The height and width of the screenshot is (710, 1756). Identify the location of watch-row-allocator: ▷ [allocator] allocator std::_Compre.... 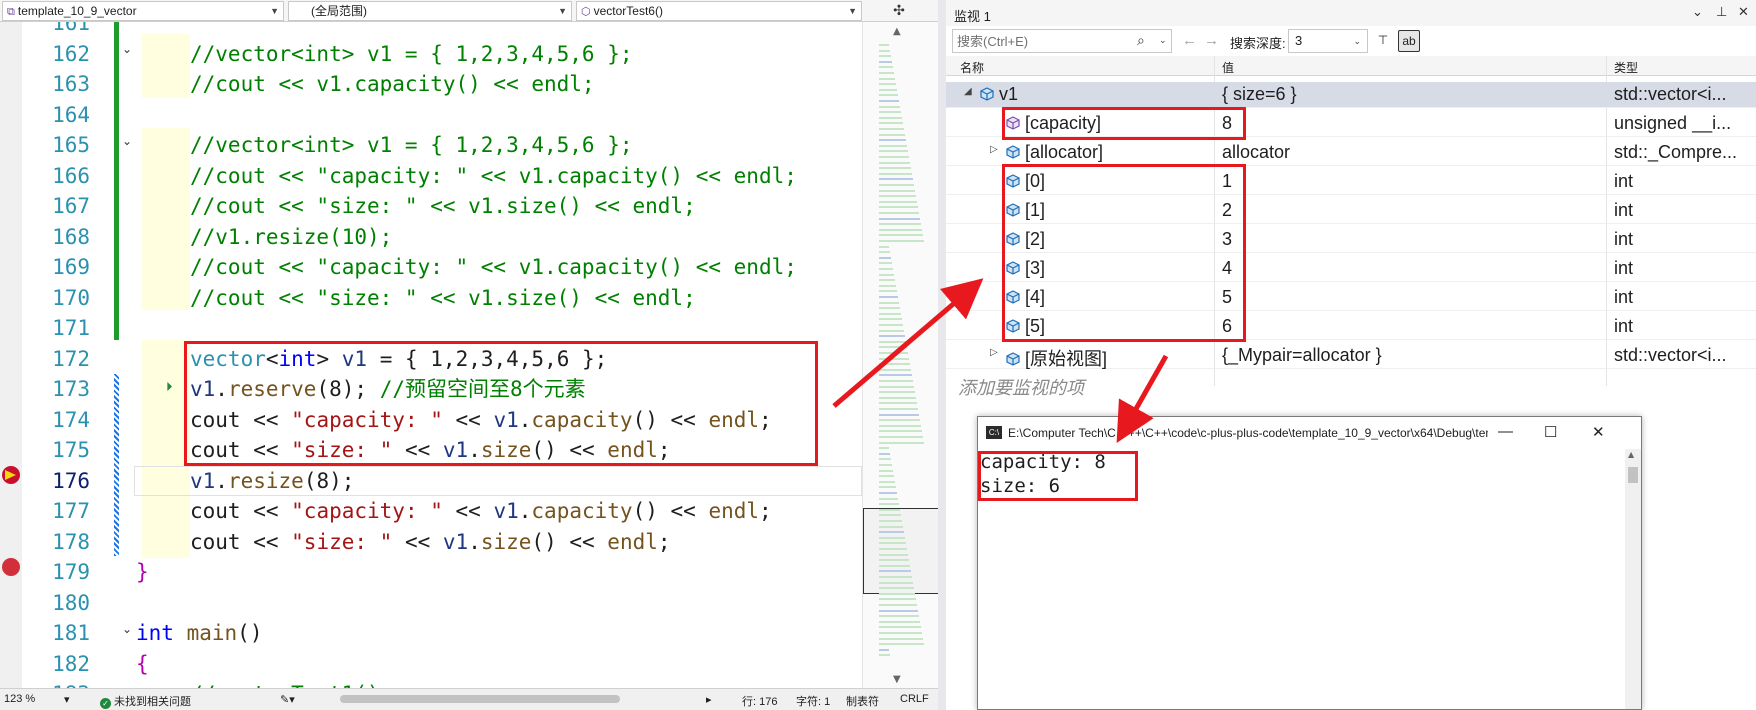
(1351, 153).